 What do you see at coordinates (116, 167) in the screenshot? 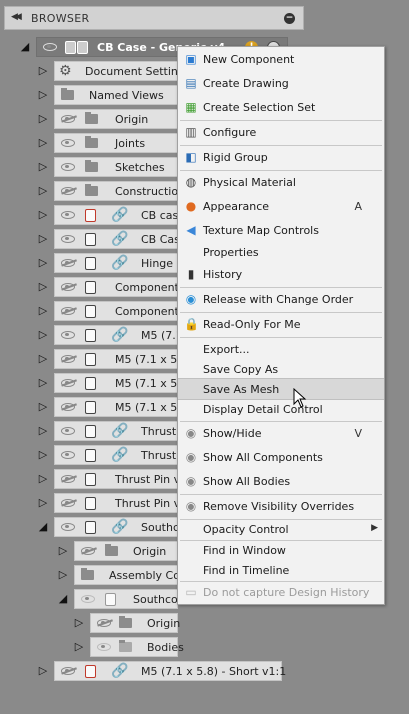
I see `sketches-node: Sketches` at bounding box center [116, 167].